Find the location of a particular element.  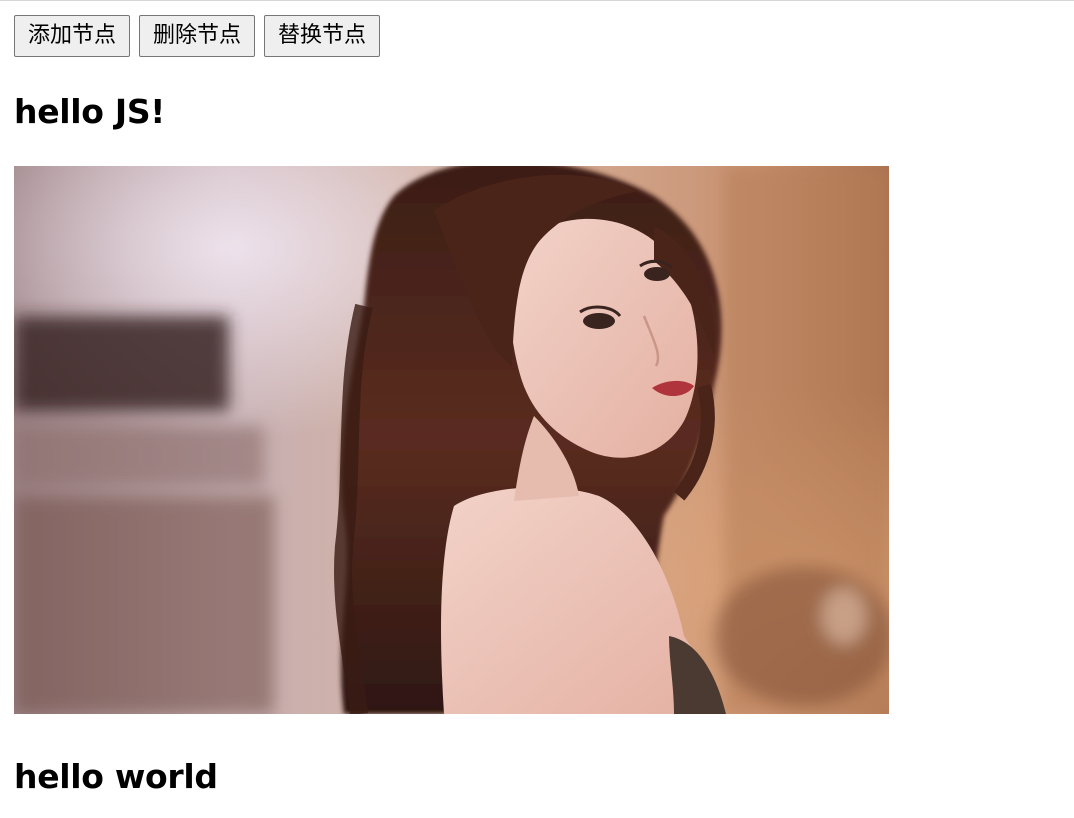

top-divider is located at coordinates (537, 0).